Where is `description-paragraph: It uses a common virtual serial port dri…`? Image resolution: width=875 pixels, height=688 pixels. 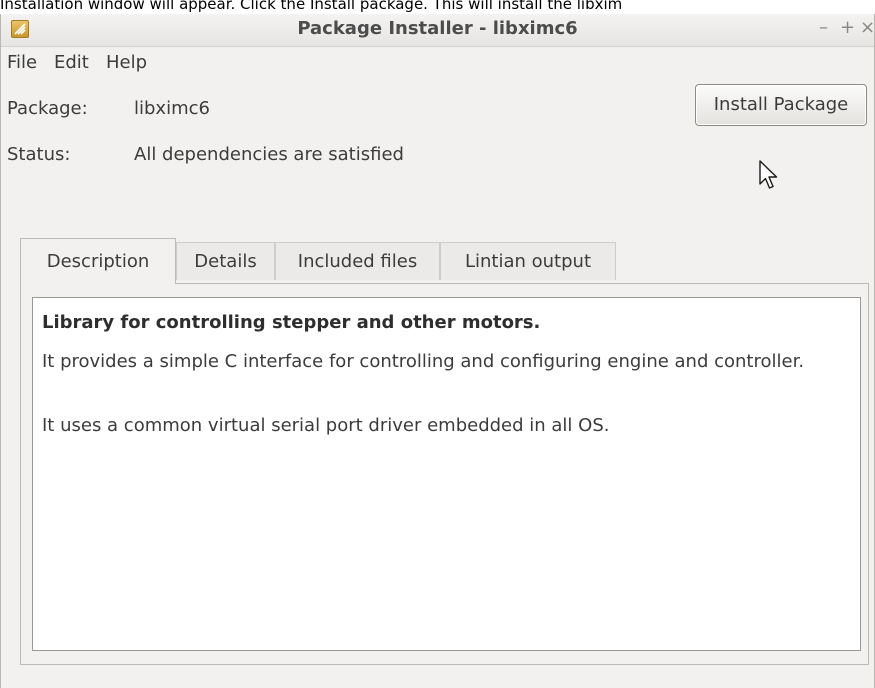 description-paragraph: It uses a common virtual serial port dri… is located at coordinates (326, 425).